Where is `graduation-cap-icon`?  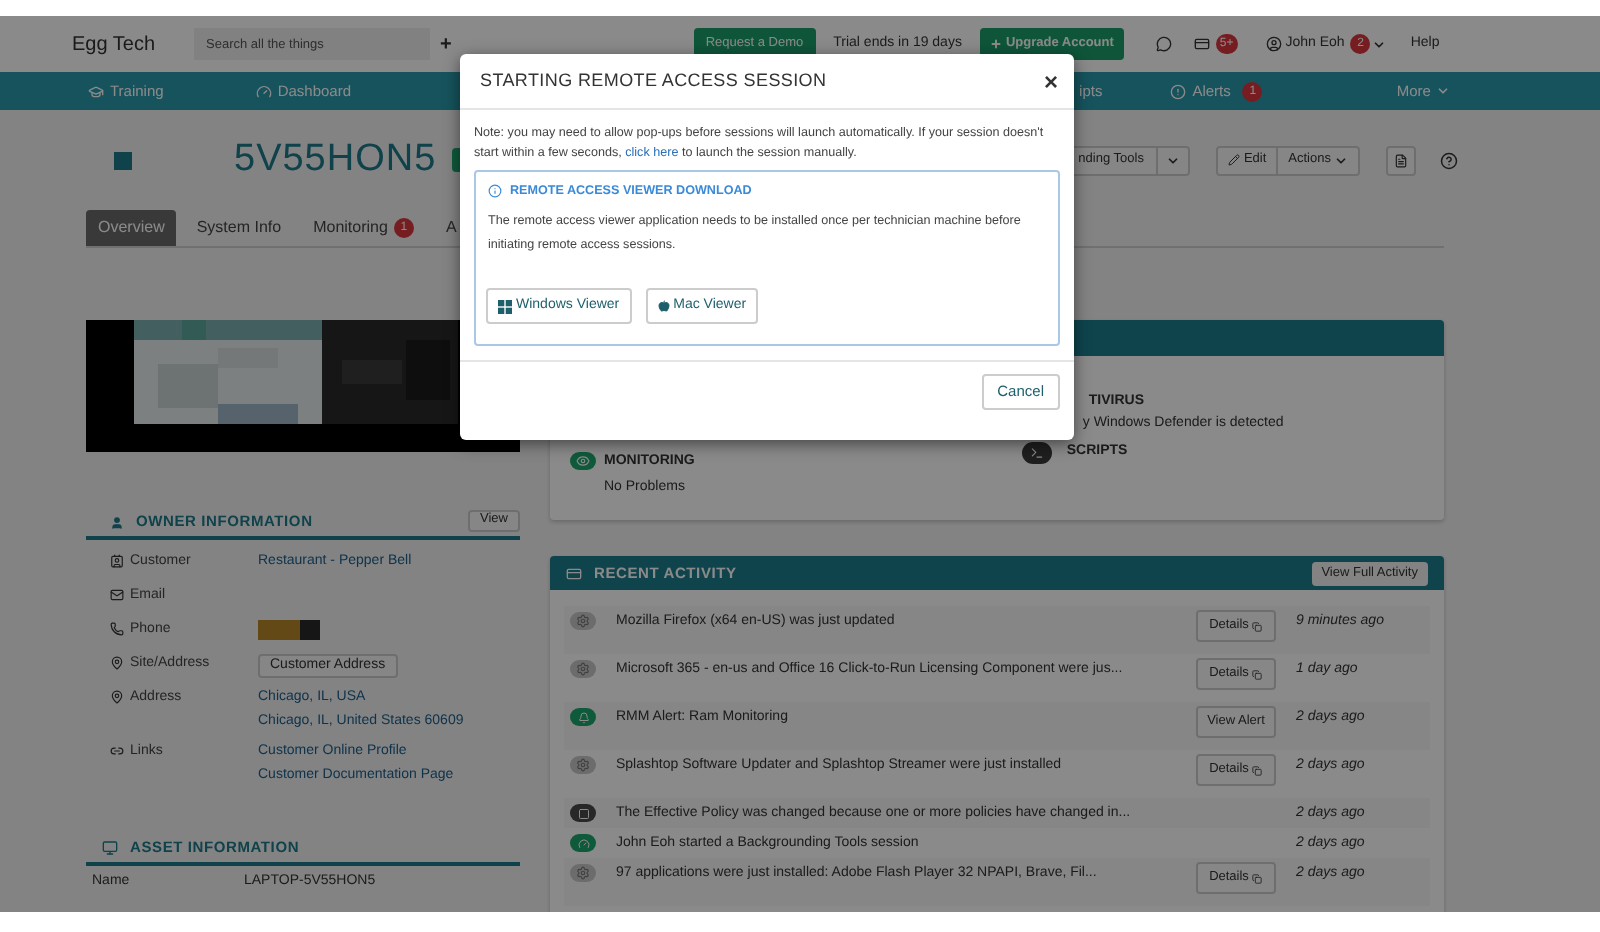 graduation-cap-icon is located at coordinates (96, 91).